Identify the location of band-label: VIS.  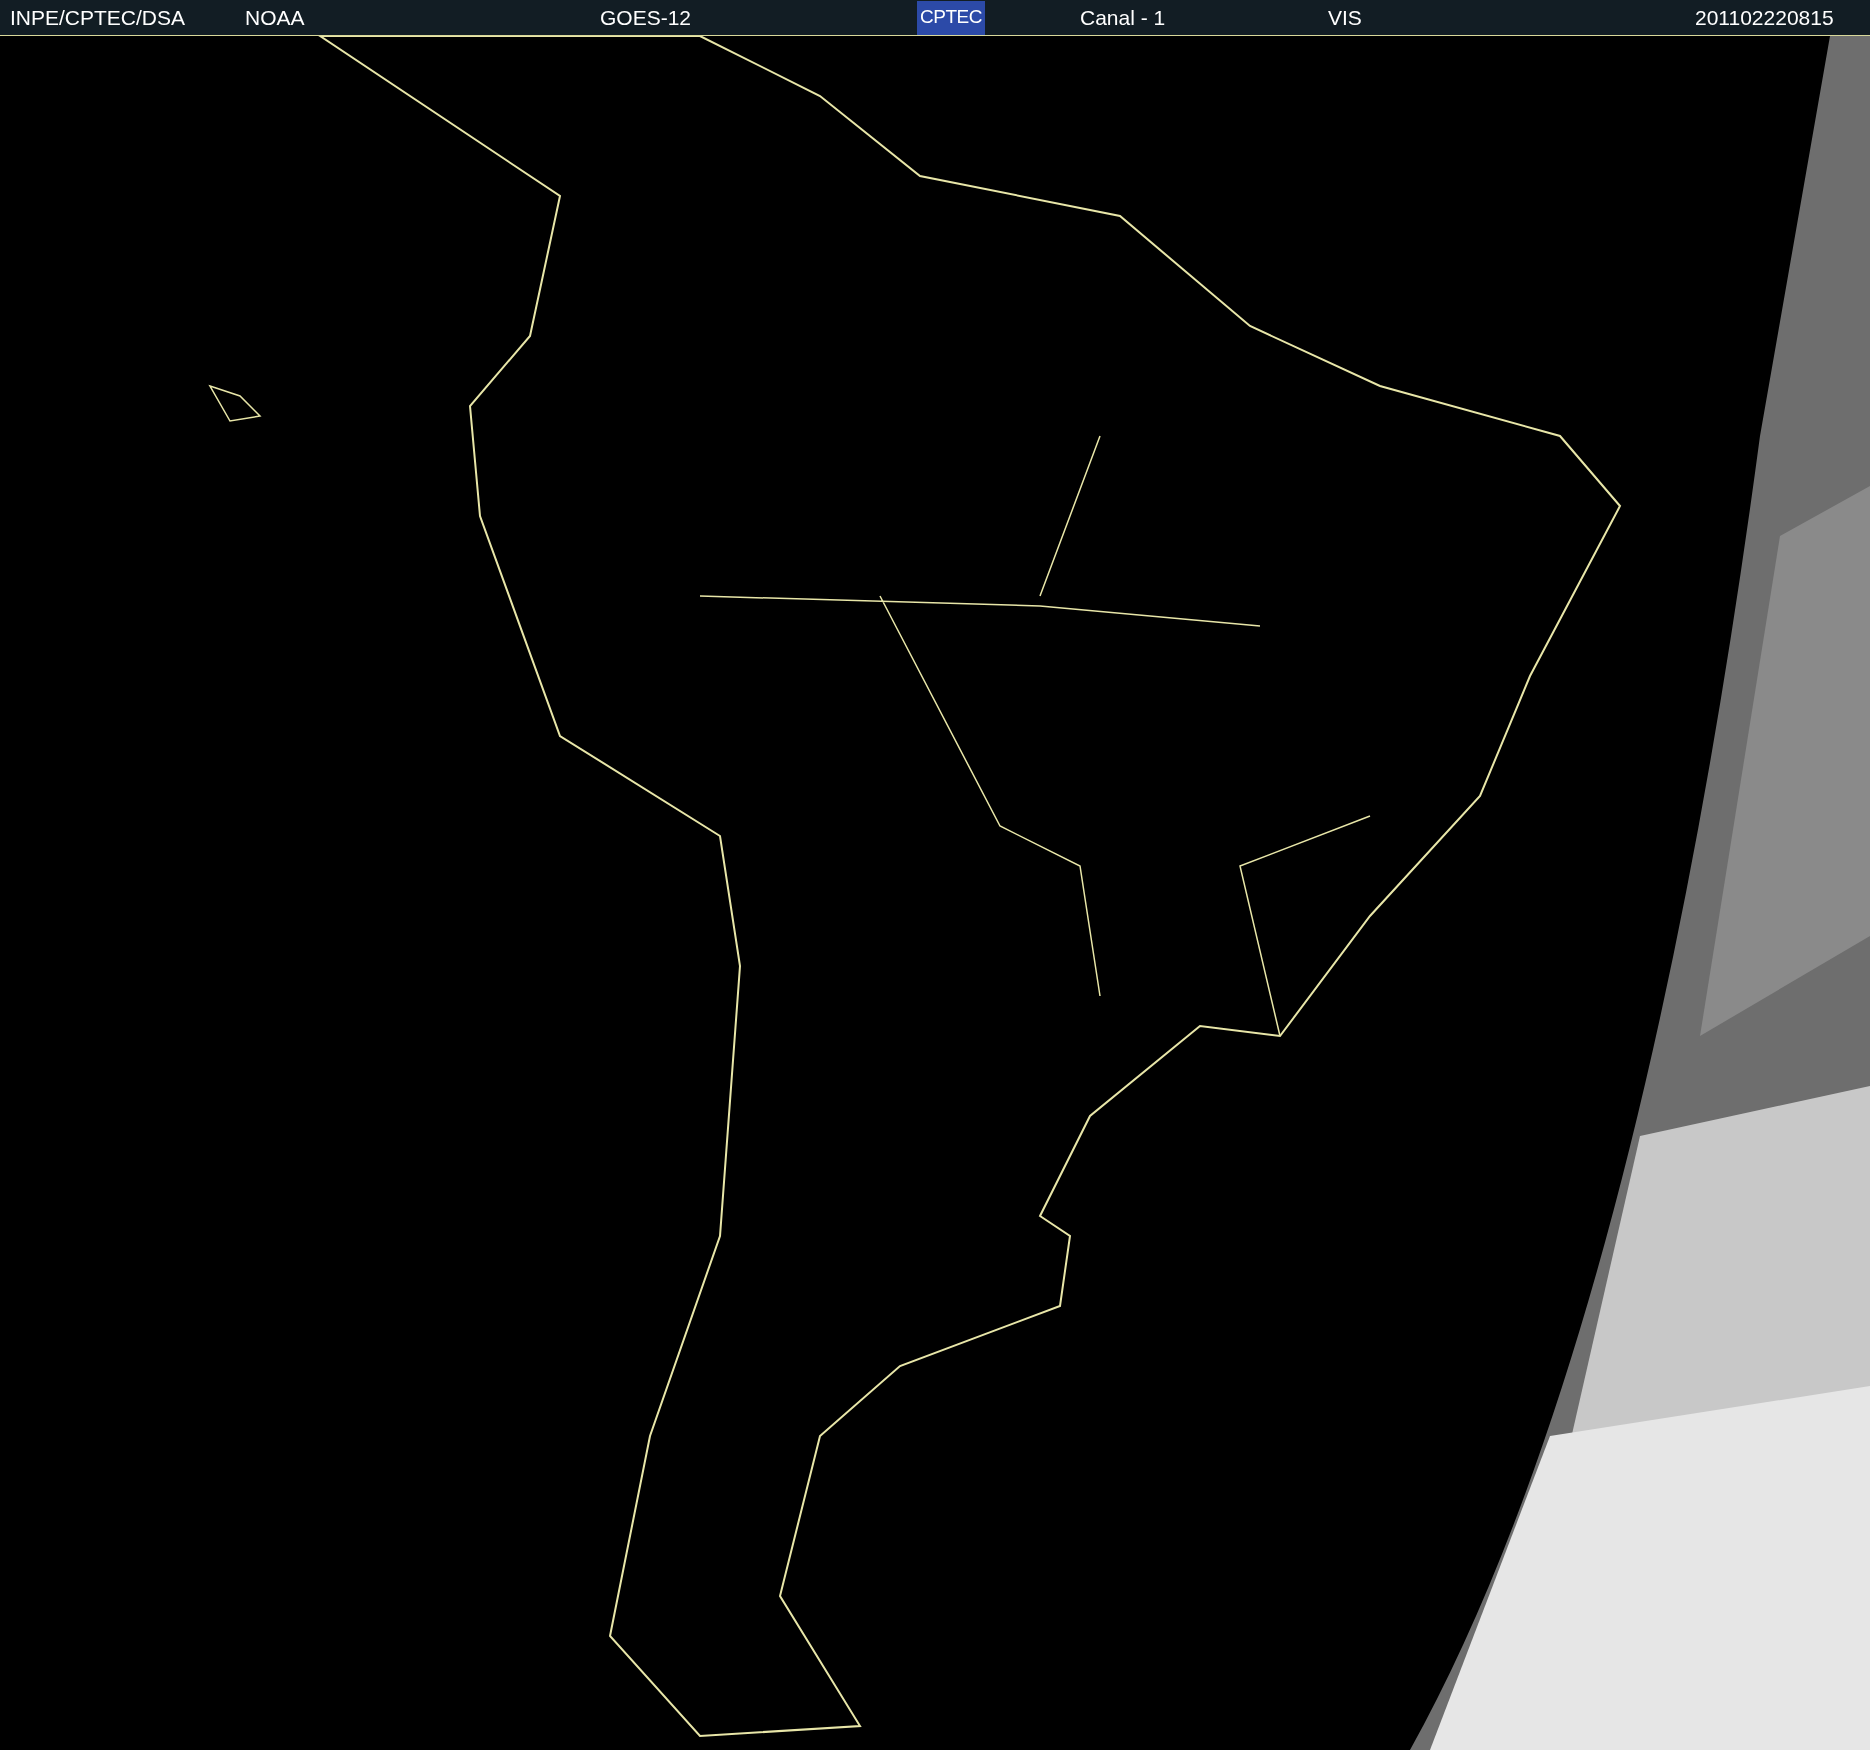
(1345, 17).